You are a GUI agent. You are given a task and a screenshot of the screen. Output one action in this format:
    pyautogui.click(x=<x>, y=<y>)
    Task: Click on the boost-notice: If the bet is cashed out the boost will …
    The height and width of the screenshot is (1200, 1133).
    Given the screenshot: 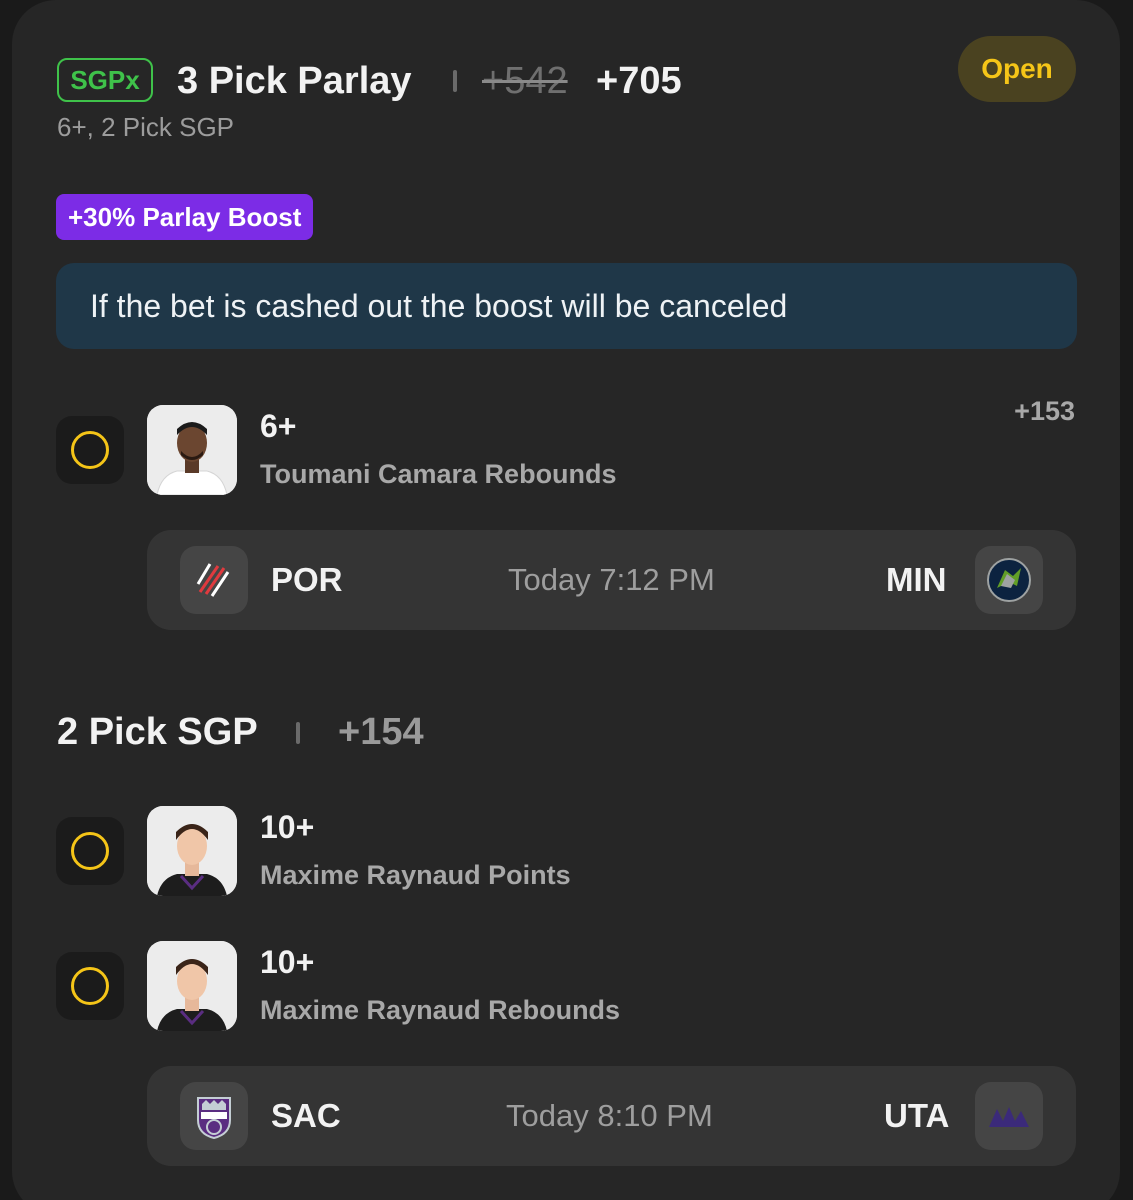 What is the action you would take?
    pyautogui.click(x=566, y=306)
    